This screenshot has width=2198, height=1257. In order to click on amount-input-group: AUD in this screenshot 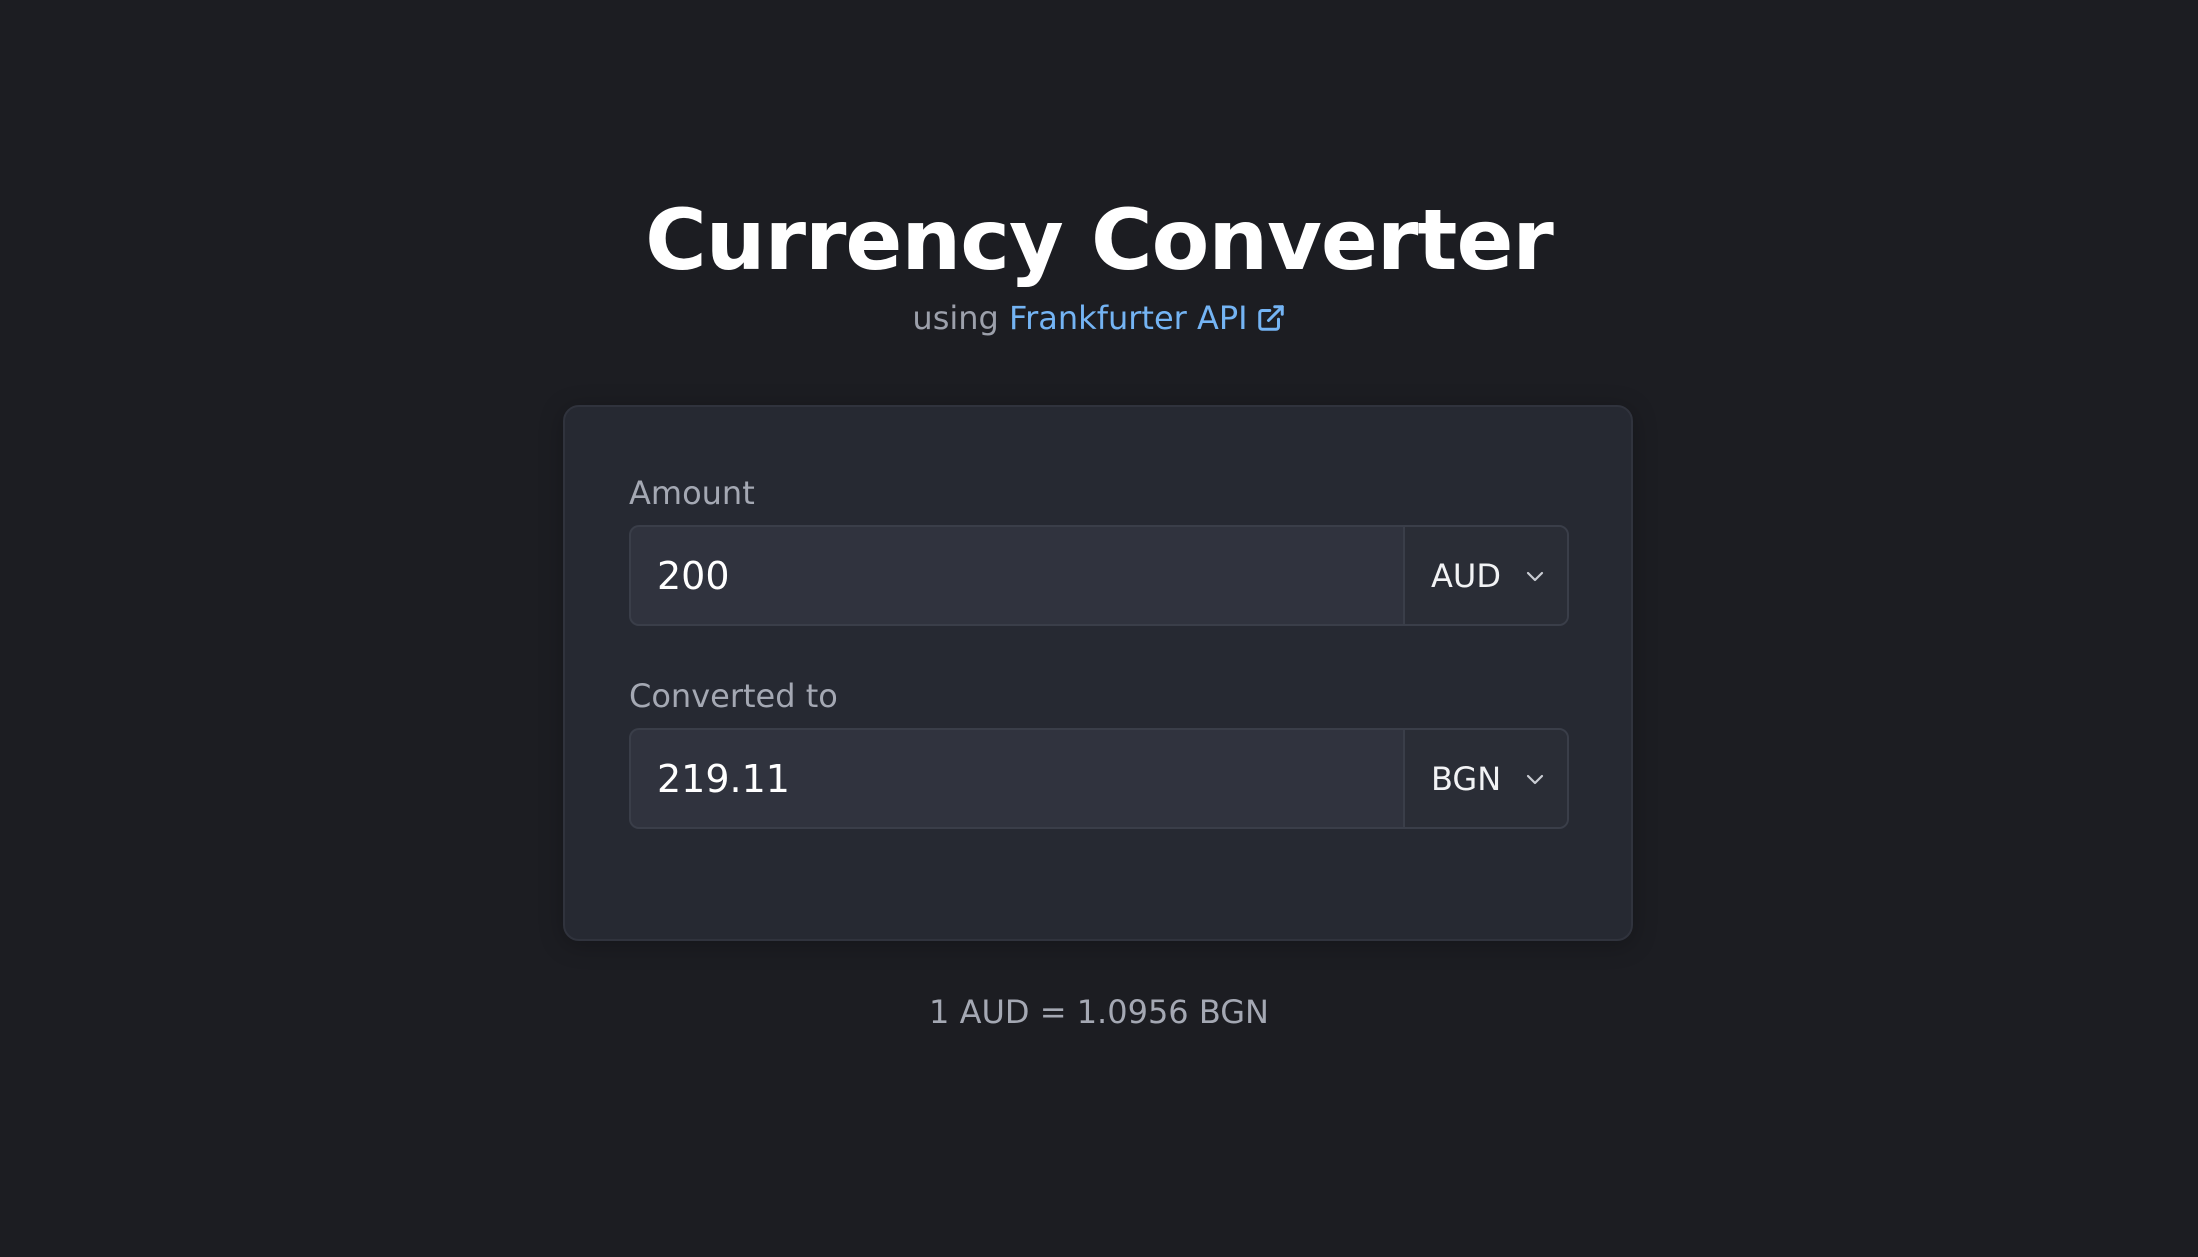, I will do `click(1099, 575)`.